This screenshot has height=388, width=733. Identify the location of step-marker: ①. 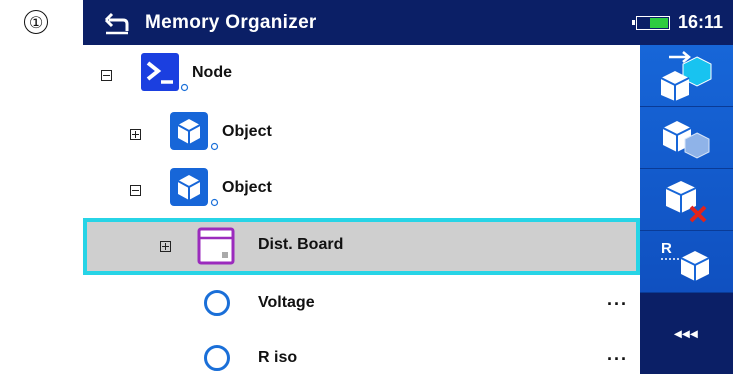
(36, 22).